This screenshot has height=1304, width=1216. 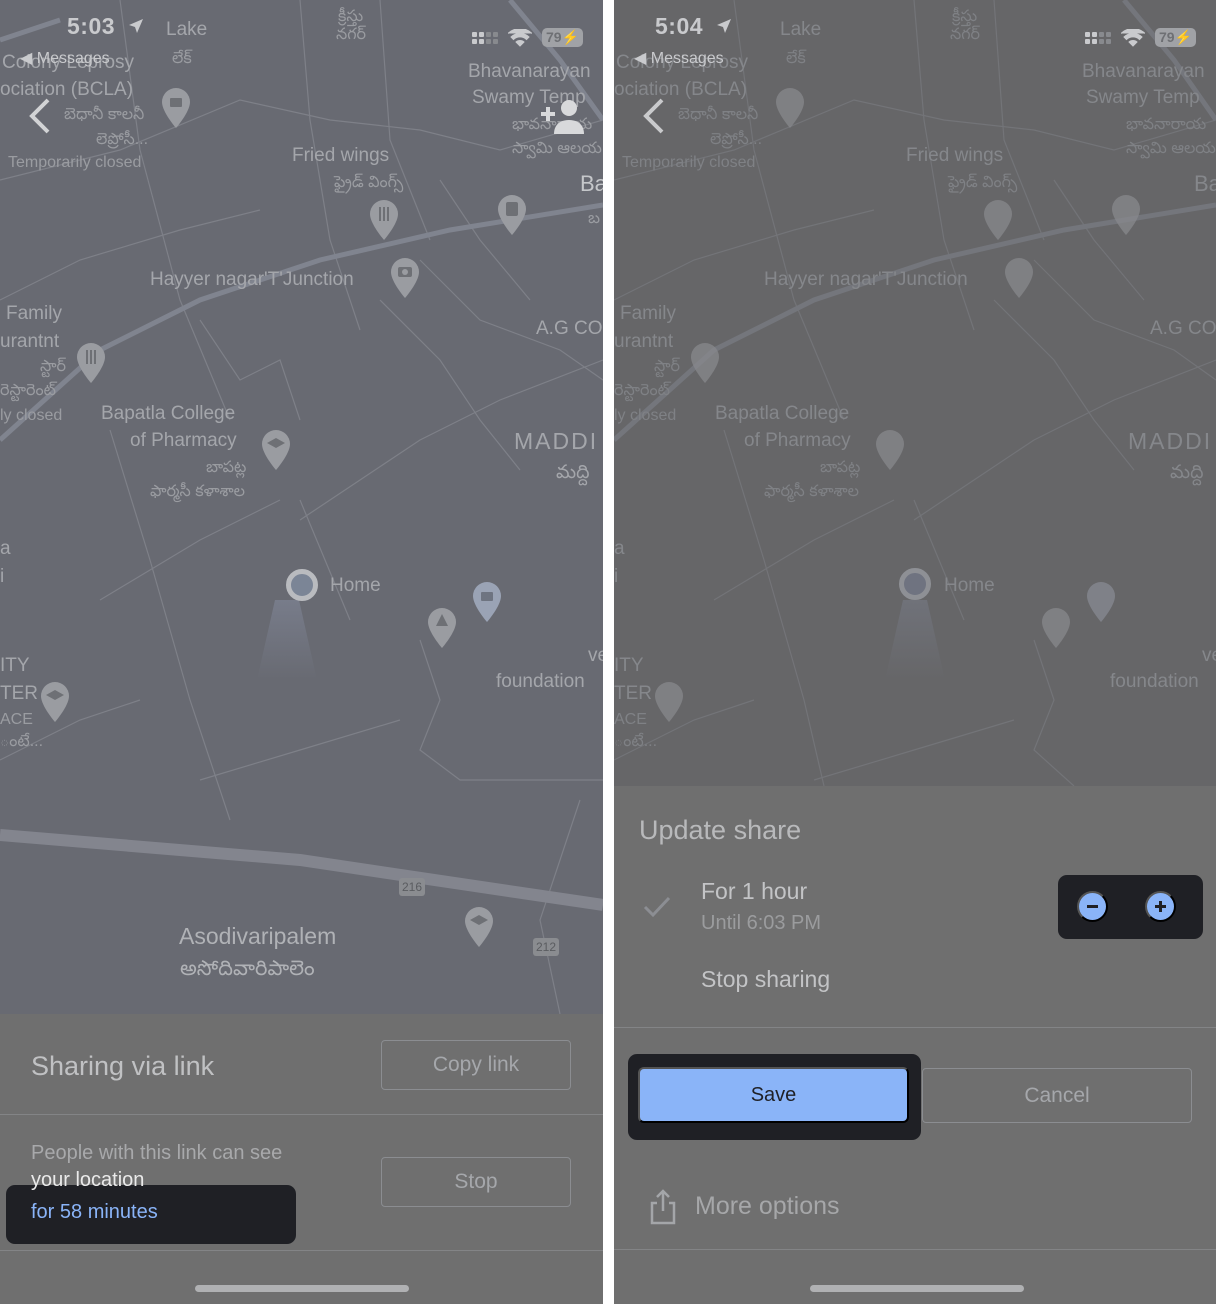 What do you see at coordinates (1209, 655) in the screenshot?
I see `map-label: ve` at bounding box center [1209, 655].